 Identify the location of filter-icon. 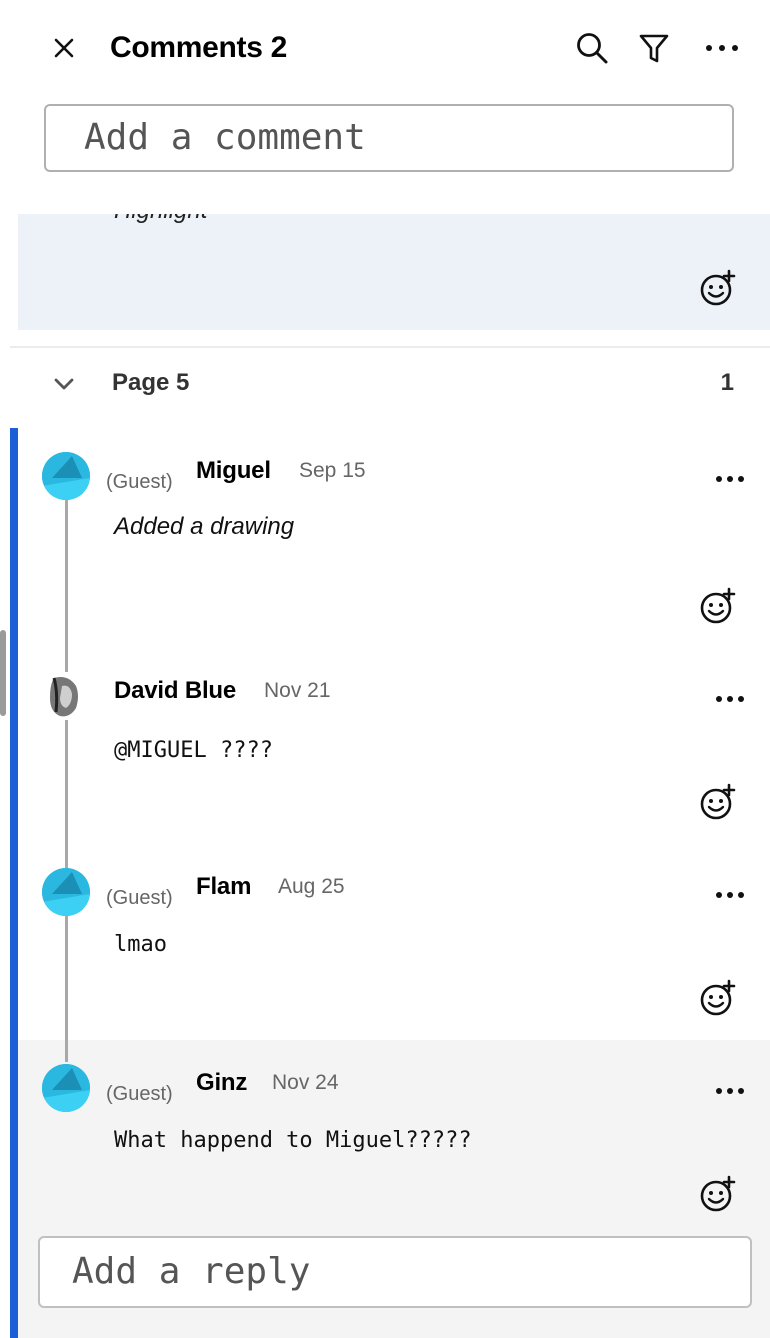
(654, 48).